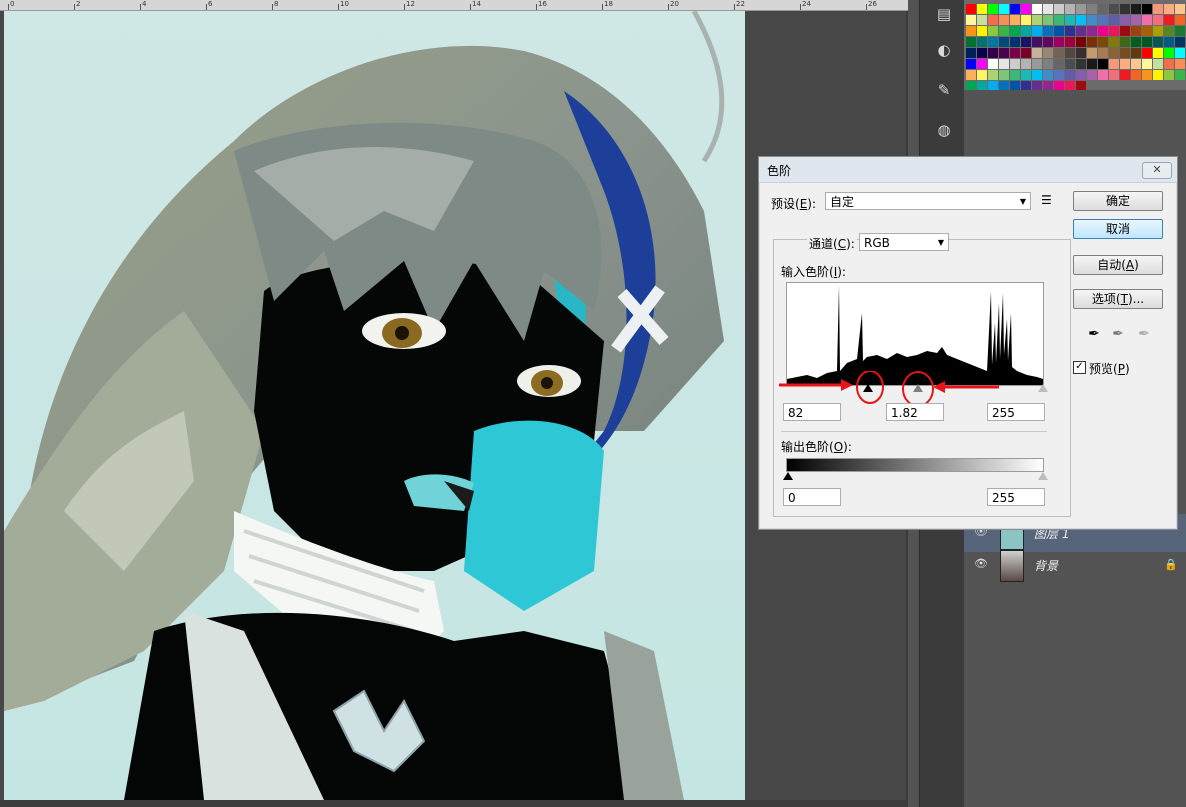  I want to click on preset-select: 自定 ▼, so click(928, 201).